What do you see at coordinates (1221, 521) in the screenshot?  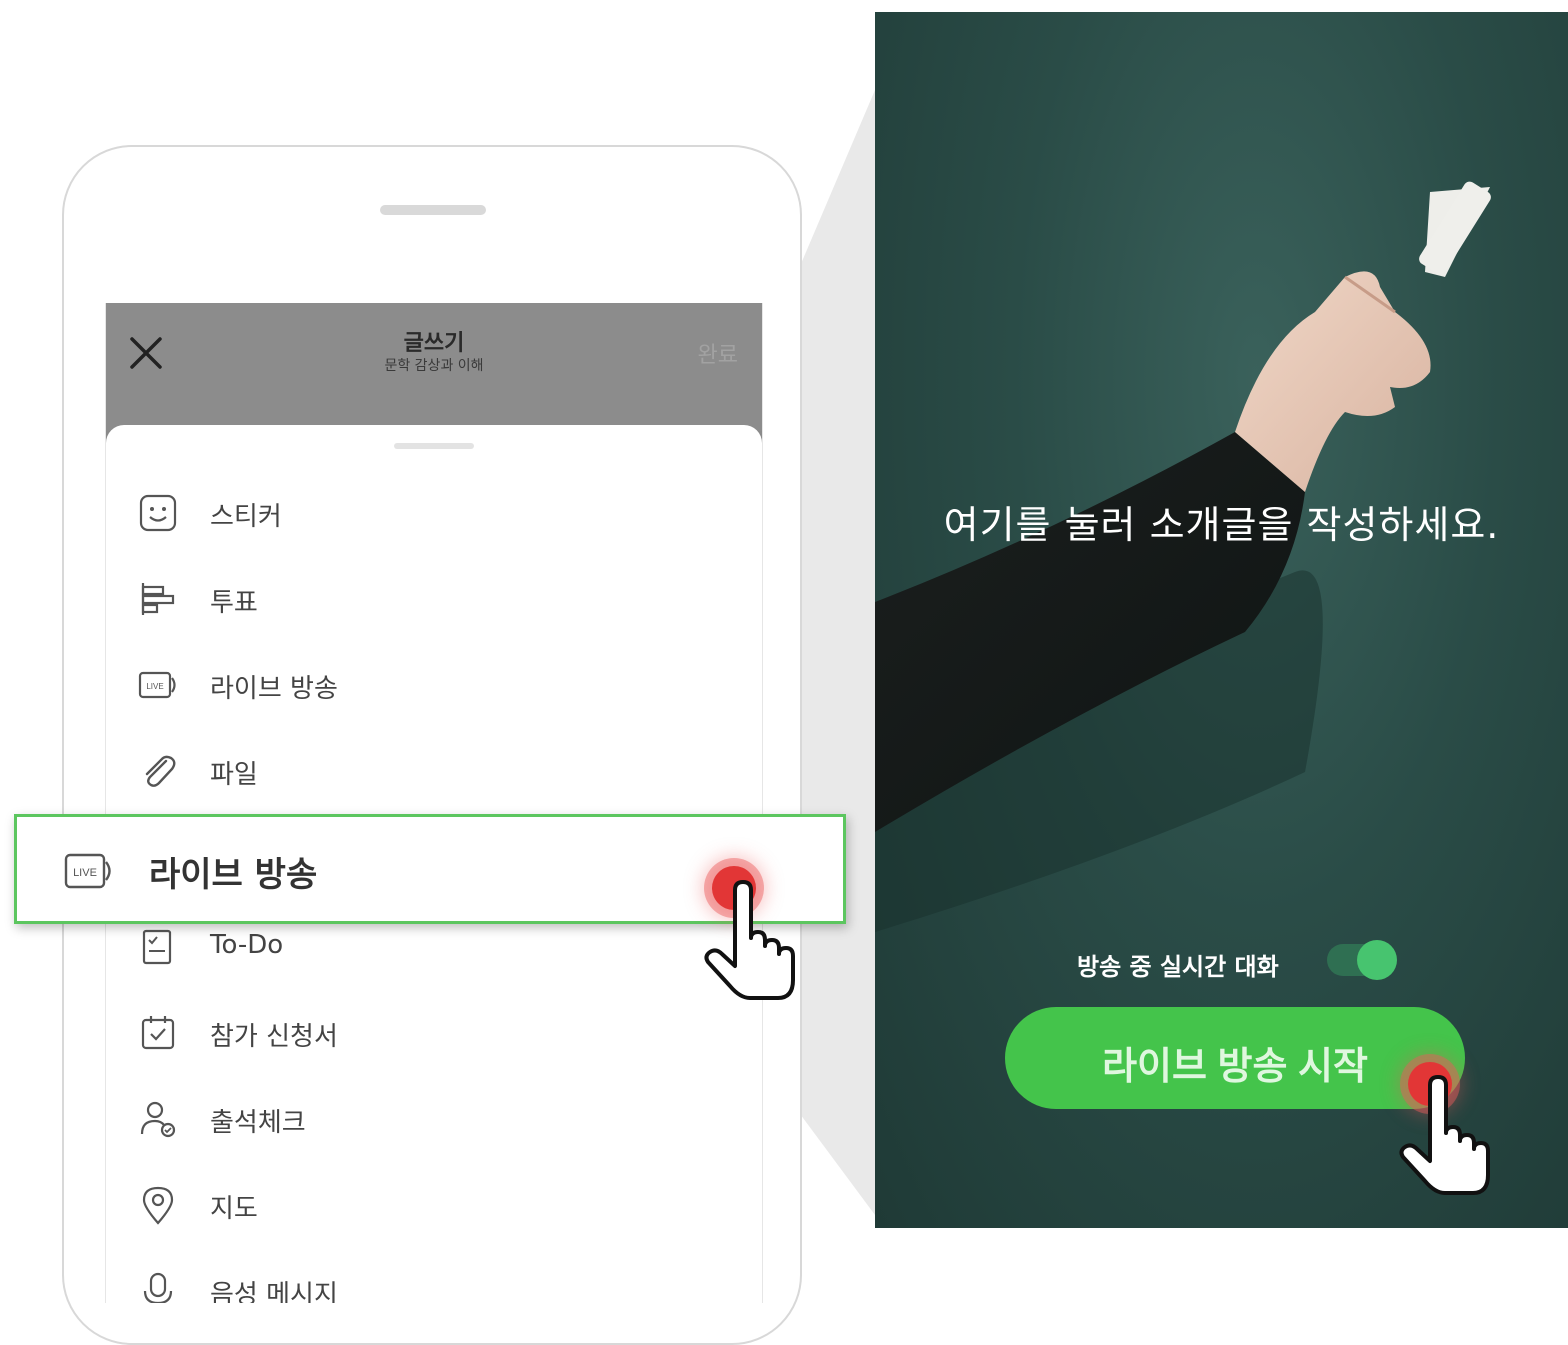 I see `intro-text-placeholder: 여기를 눌러 소개글을 작성하세요.` at bounding box center [1221, 521].